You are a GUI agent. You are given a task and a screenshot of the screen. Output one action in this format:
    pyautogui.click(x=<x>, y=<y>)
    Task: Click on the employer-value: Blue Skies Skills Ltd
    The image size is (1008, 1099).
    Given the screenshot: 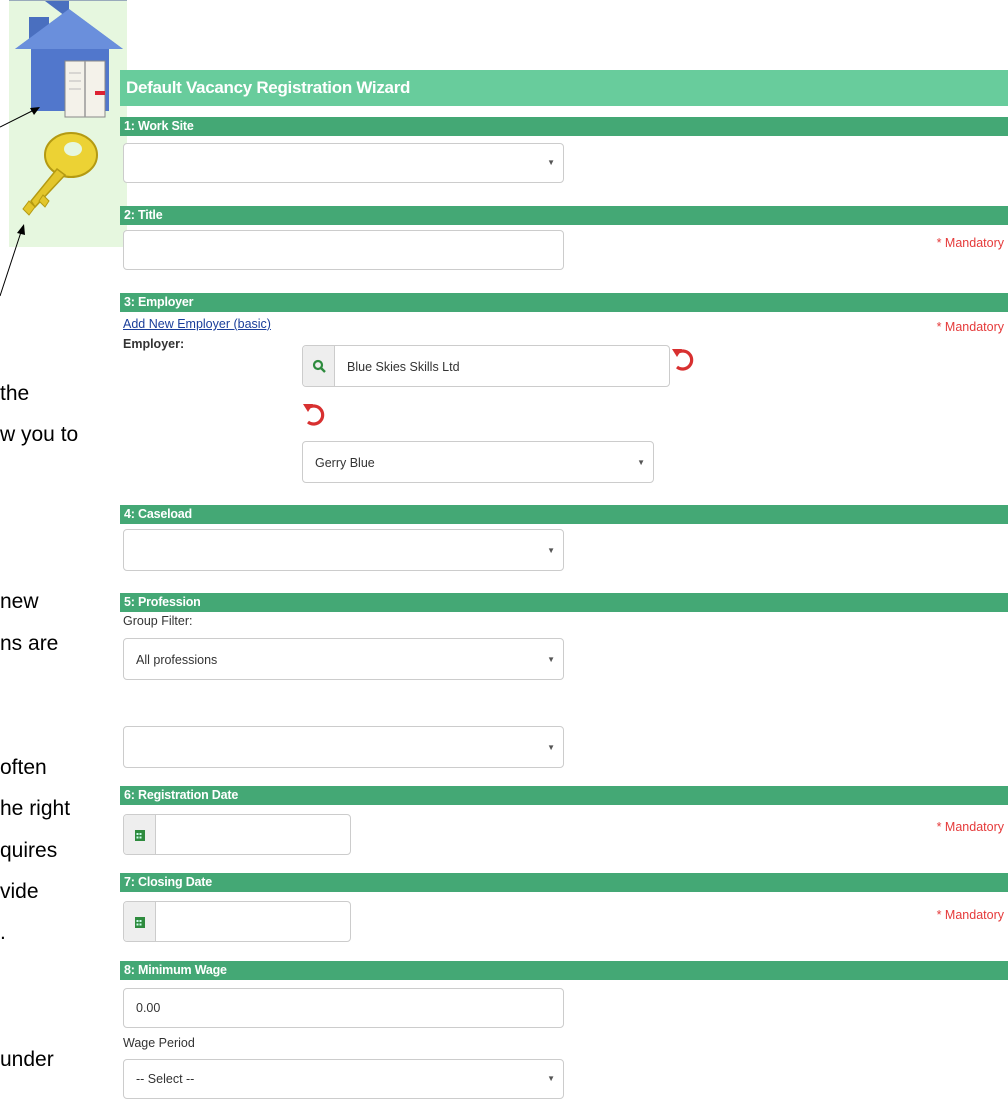 What is the action you would take?
    pyautogui.click(x=403, y=367)
    